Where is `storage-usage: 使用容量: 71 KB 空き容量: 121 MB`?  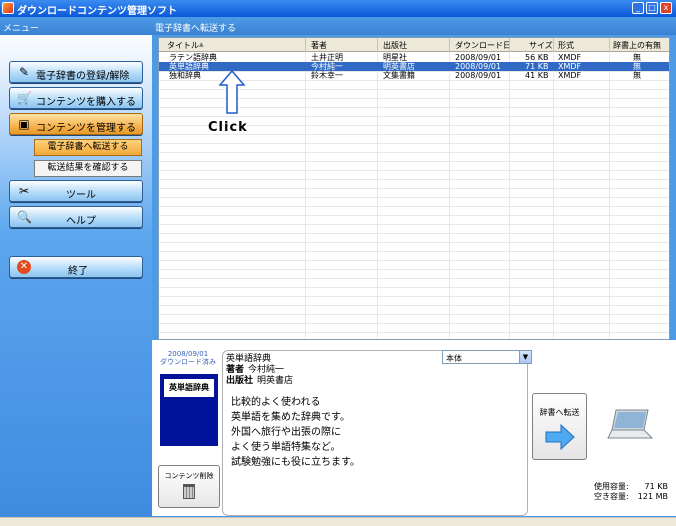
storage-usage: 使用容量: 71 KB 空き容量: 121 MB is located at coordinates (631, 492).